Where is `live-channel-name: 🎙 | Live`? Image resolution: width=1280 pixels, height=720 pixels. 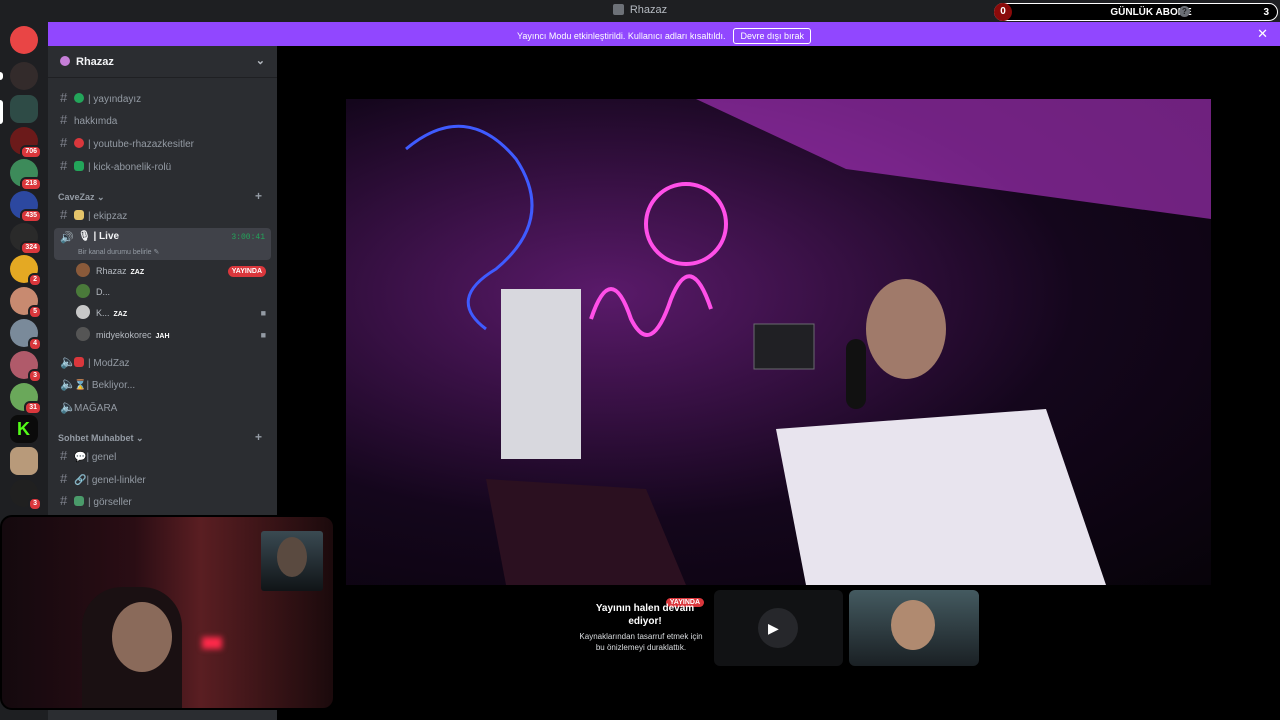
live-channel-name: 🎙 | Live is located at coordinates (99, 236).